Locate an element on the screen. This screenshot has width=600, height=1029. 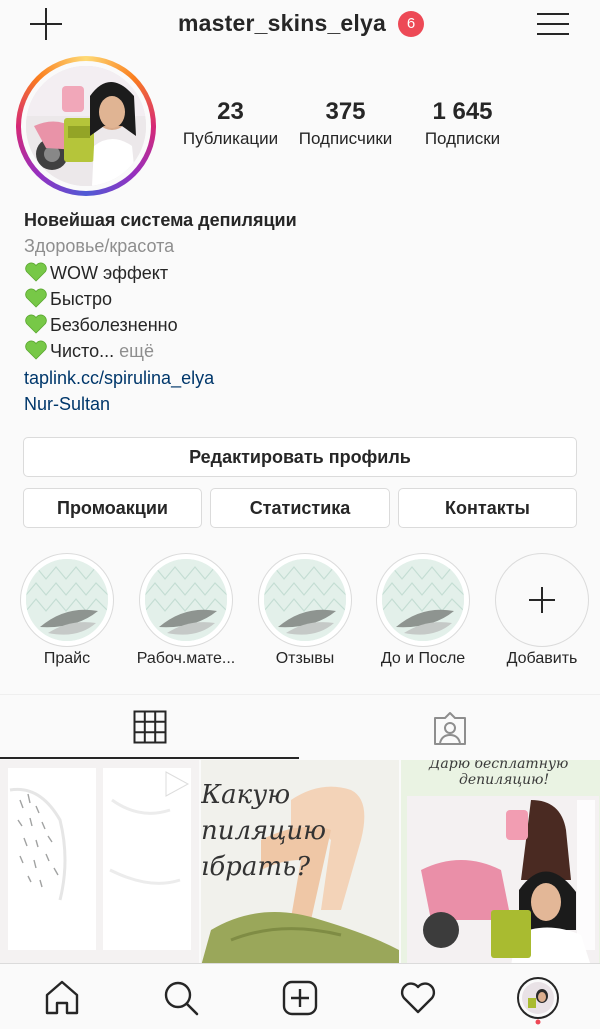
post-tile: Какую пиляцию ıбрать? is located at coordinates (300, 863).